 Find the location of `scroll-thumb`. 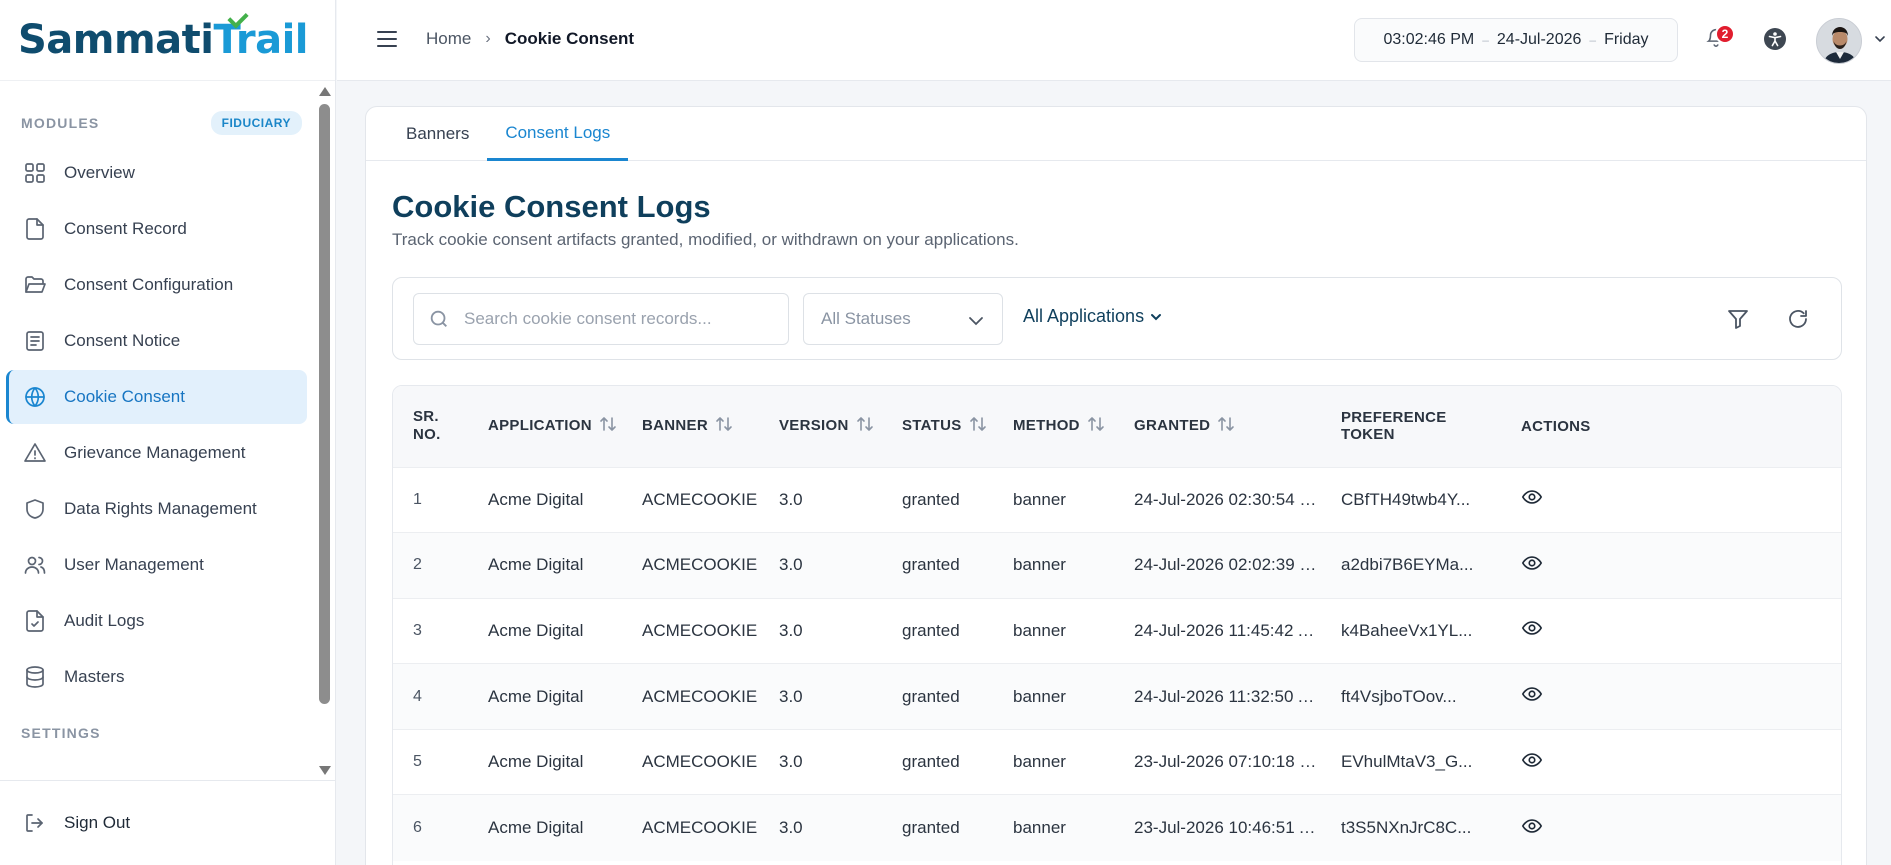

scroll-thumb is located at coordinates (324, 404).